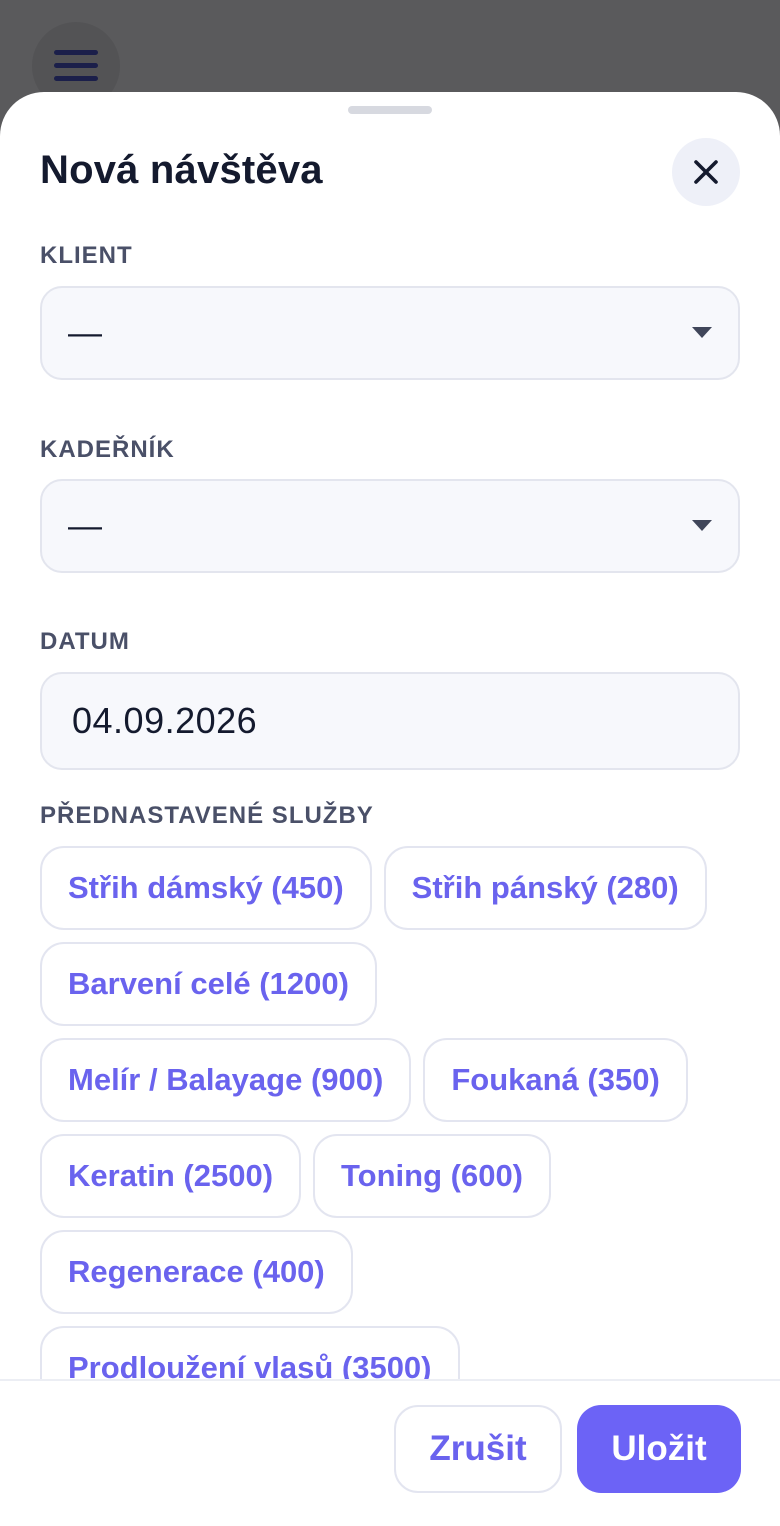  What do you see at coordinates (545, 888) in the screenshot?
I see `service-chip: Střih pánský (280)` at bounding box center [545, 888].